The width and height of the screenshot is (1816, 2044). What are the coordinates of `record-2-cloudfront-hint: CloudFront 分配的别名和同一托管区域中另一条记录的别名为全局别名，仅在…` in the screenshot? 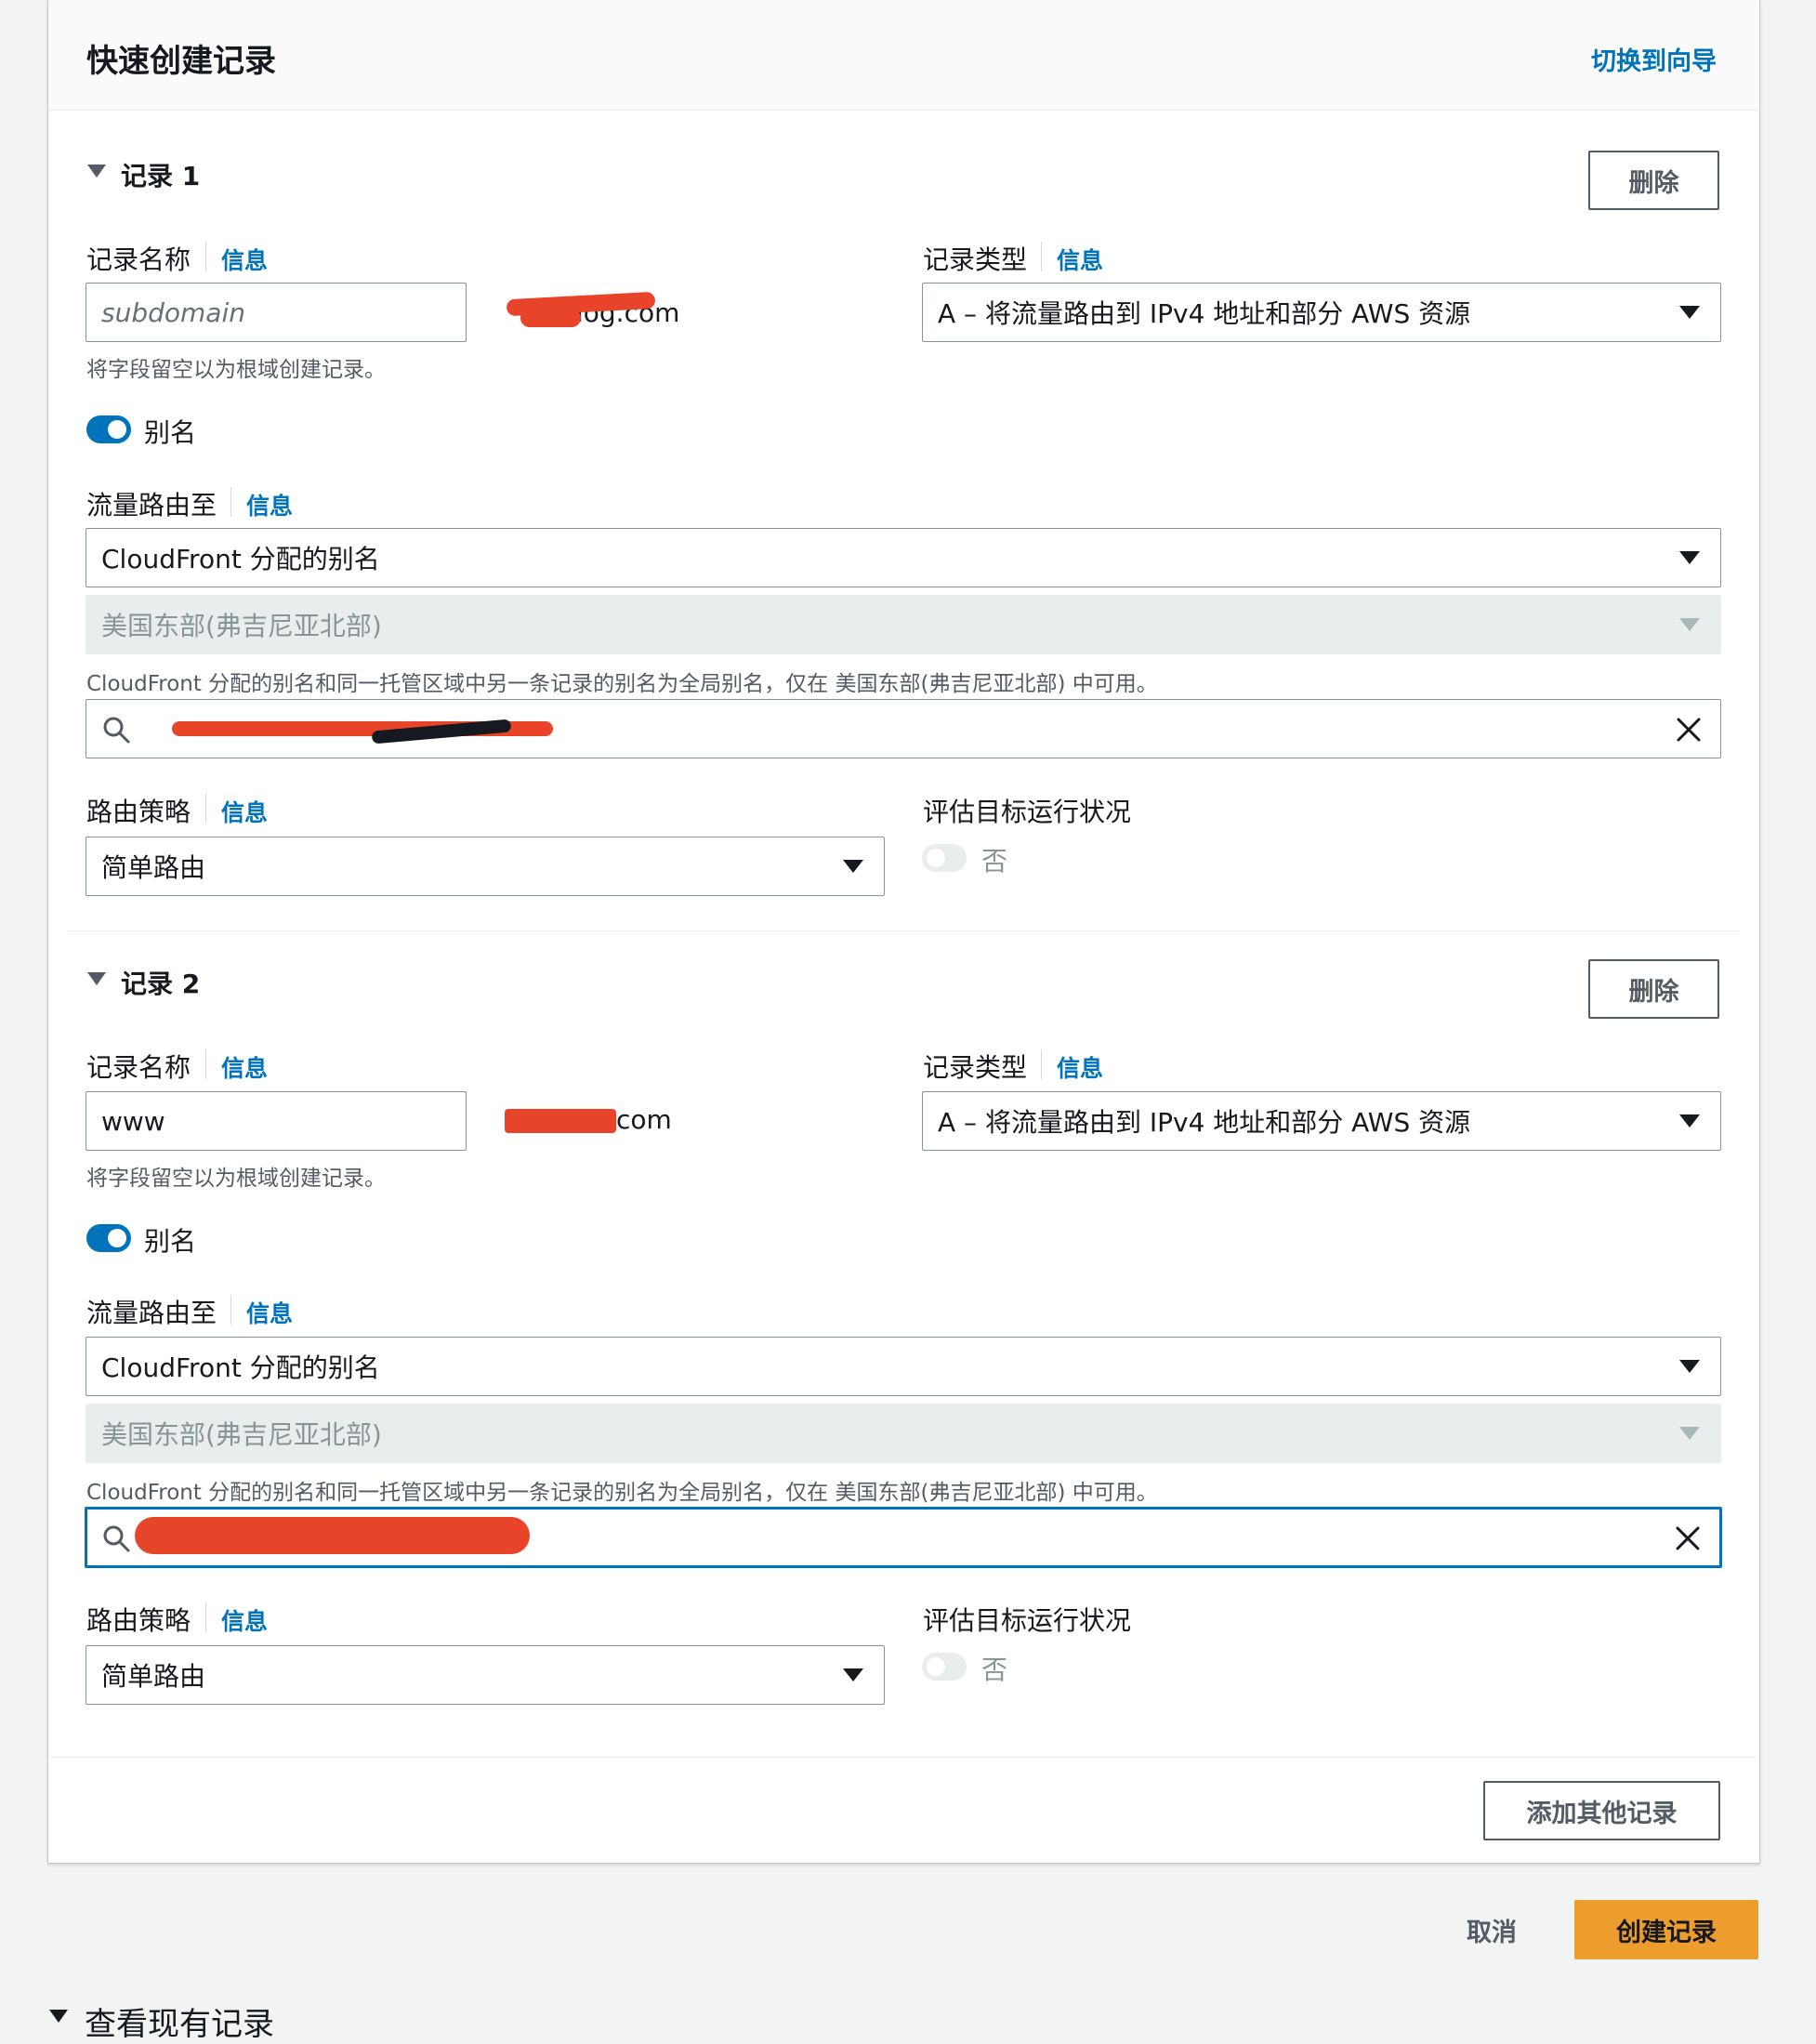 It's located at (622, 1493).